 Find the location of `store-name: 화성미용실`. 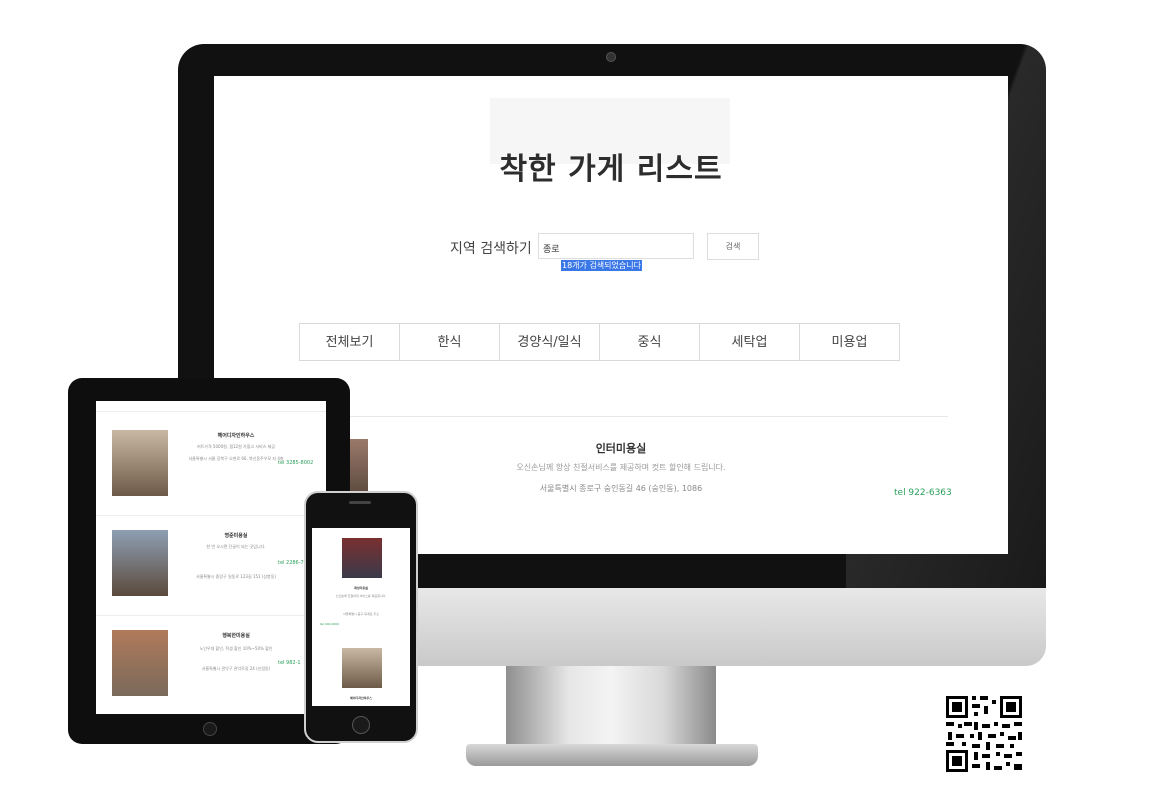

store-name: 화성미용실 is located at coordinates (361, 588).